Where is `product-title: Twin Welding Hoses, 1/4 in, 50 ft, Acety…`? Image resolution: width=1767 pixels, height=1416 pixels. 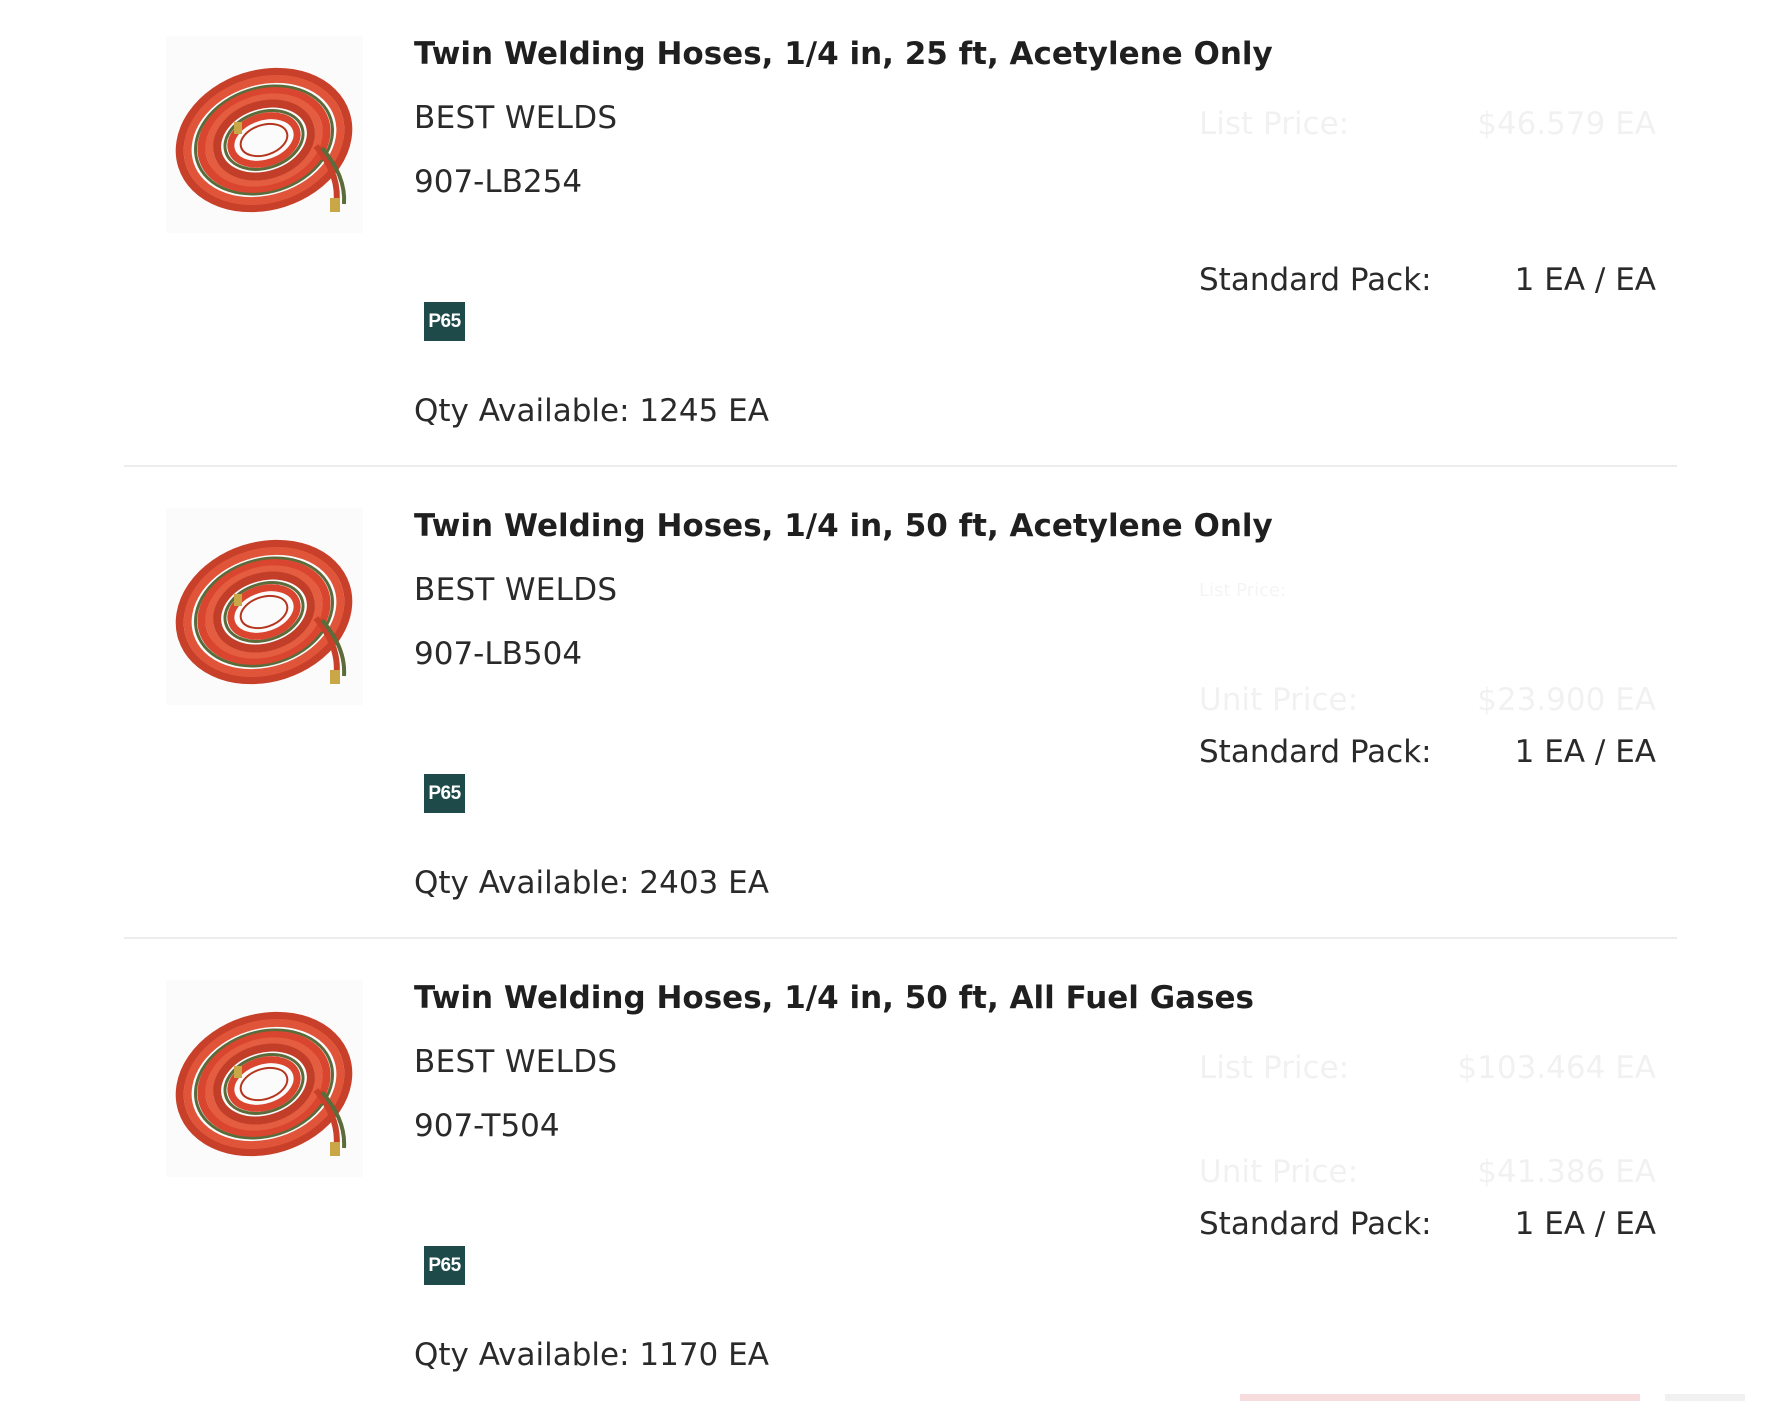
product-title: Twin Welding Hoses, 1/4 in, 50 ft, Acety… is located at coordinates (843, 526).